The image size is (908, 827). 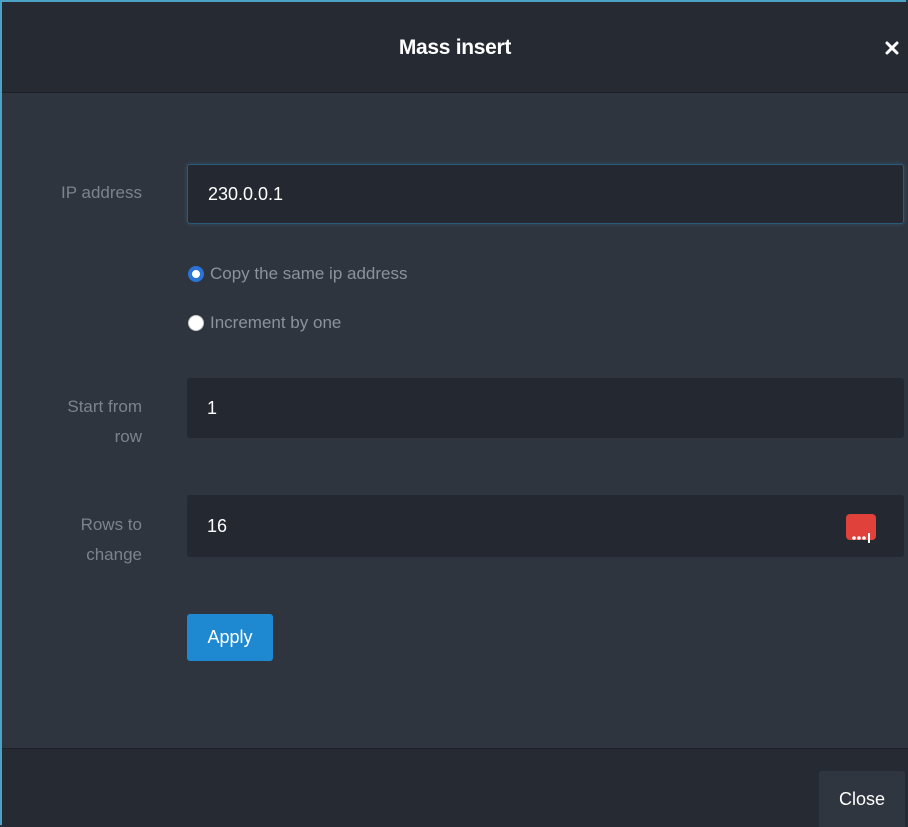 I want to click on rows-to-change-label-line1: Rows to, so click(x=111, y=524).